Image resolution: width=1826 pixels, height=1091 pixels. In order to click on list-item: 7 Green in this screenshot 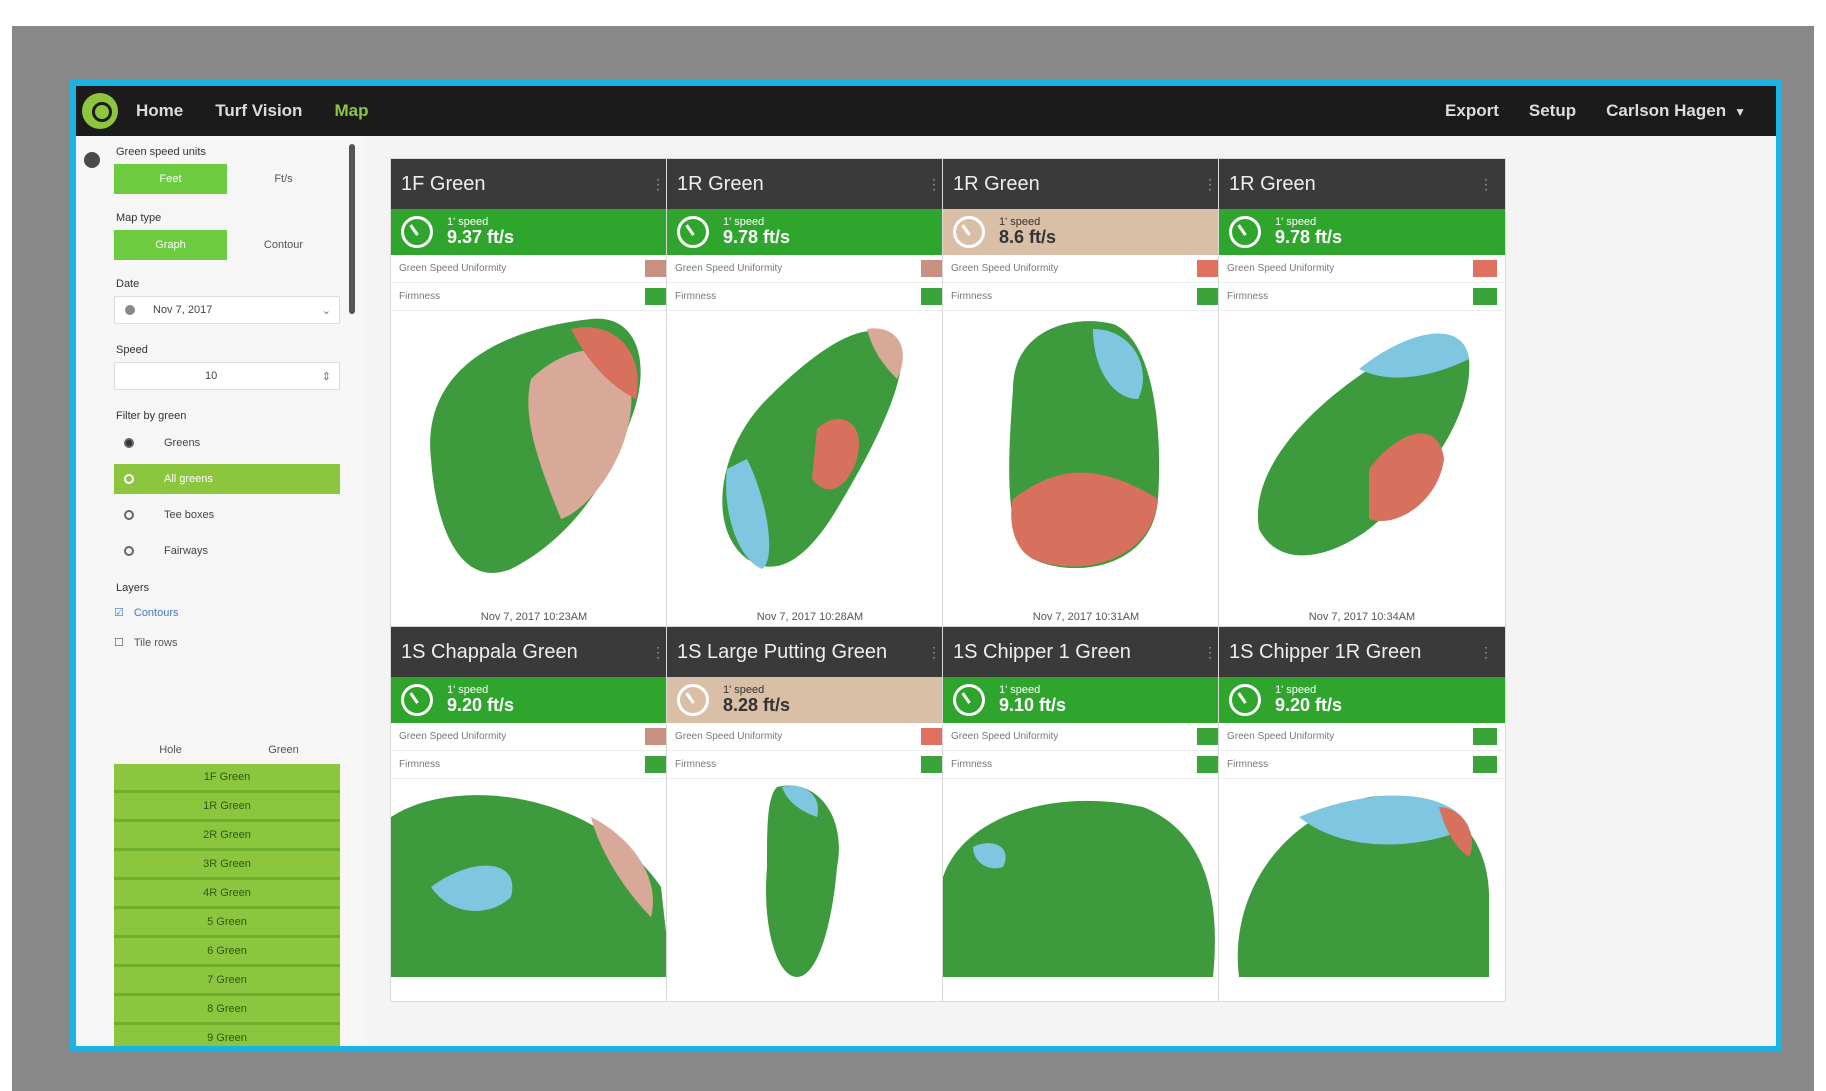, I will do `click(227, 981)`.